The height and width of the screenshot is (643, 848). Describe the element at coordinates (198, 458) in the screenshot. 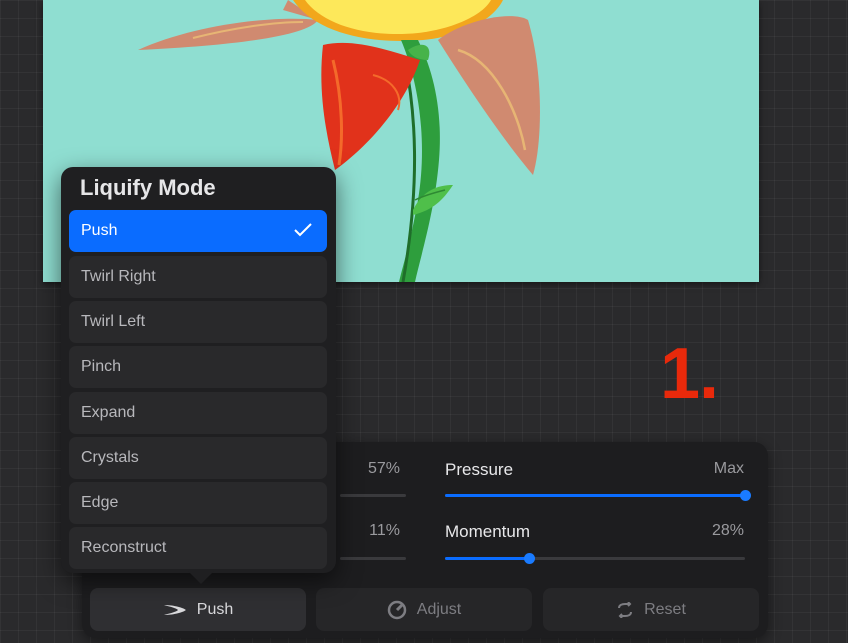

I see `mode-item-crystals: Crystals` at that location.